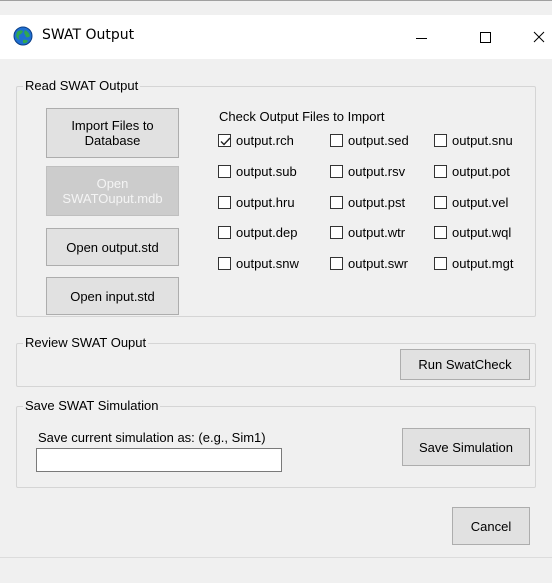  I want to click on run-swatcheck-button: Run SwatCheck, so click(465, 364).